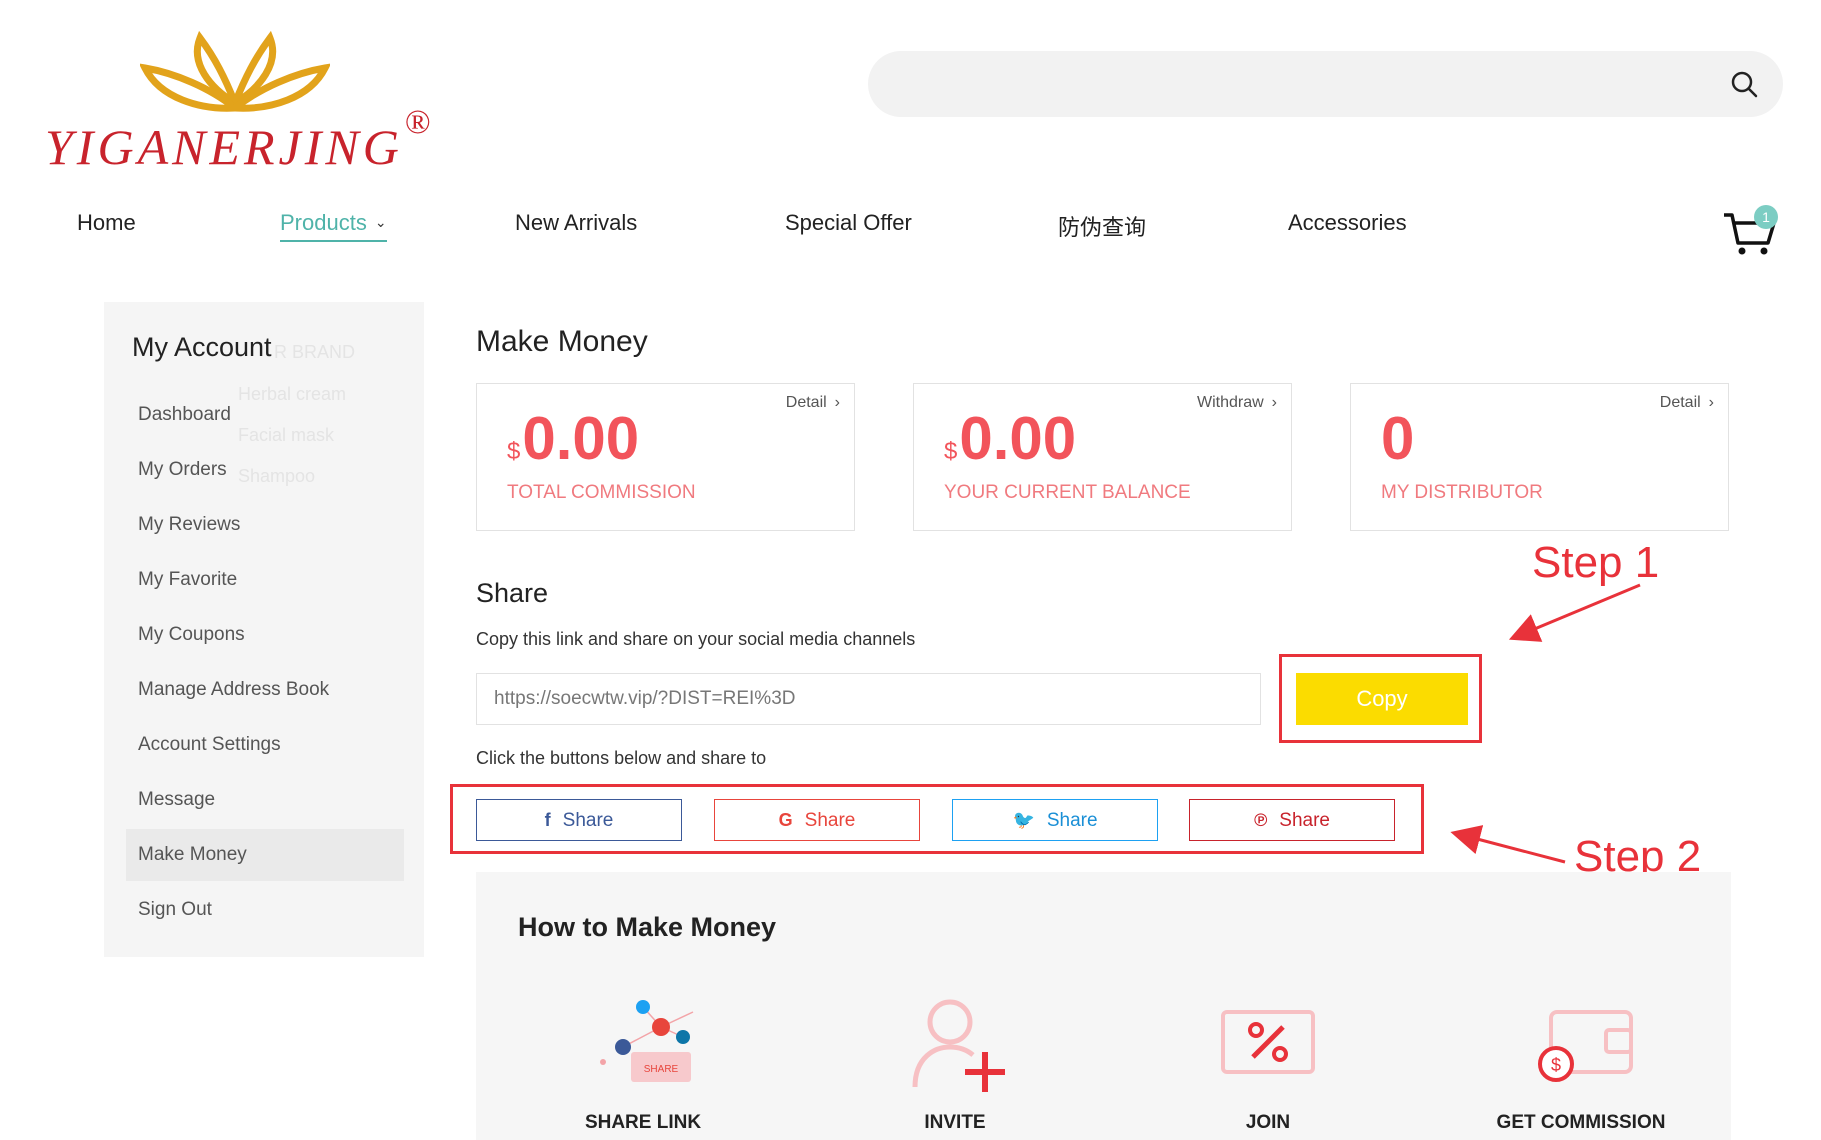  What do you see at coordinates (1585, 1046) in the screenshot?
I see `wallet-coin-icon: $` at bounding box center [1585, 1046].